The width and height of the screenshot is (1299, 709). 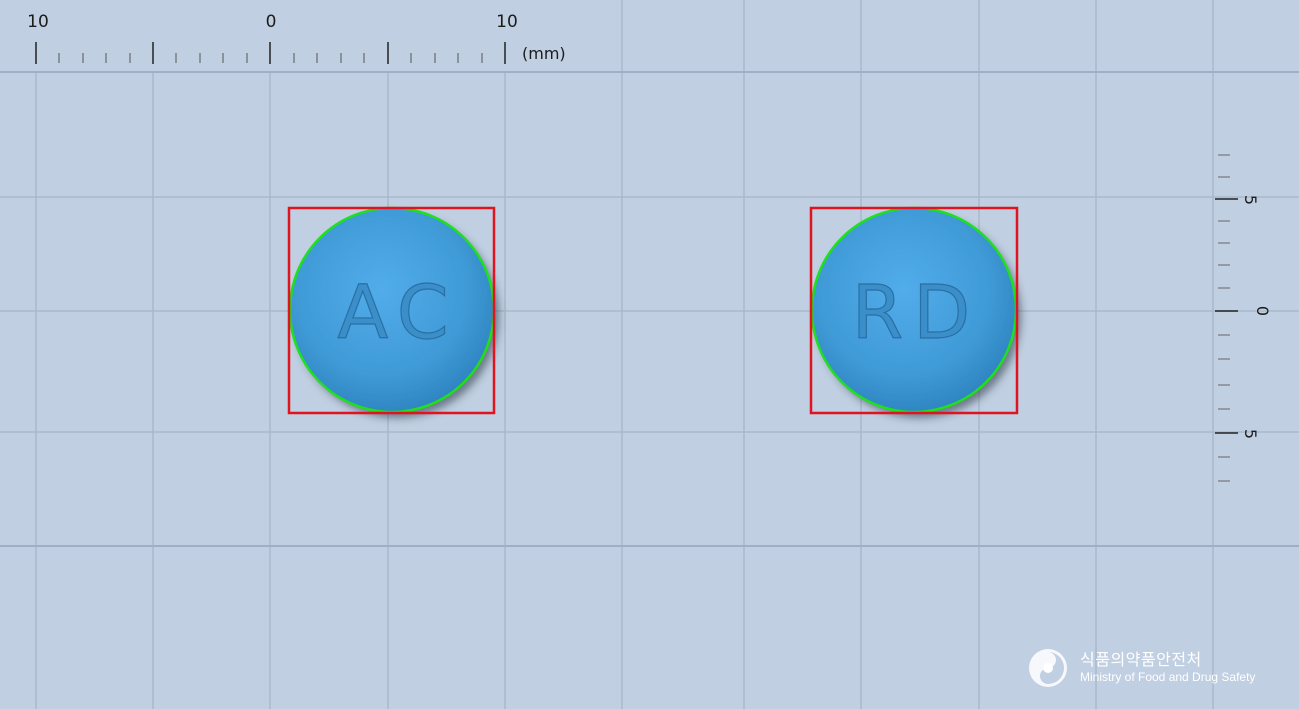 I want to click on ruler-top-unit: (mm), so click(x=544, y=53).